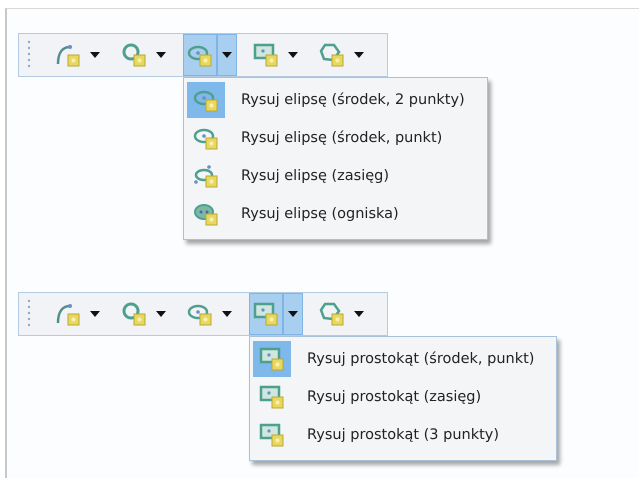  Describe the element at coordinates (326, 214) in the screenshot. I see `menu-item: Rysuj elipsę (ogniska)` at that location.